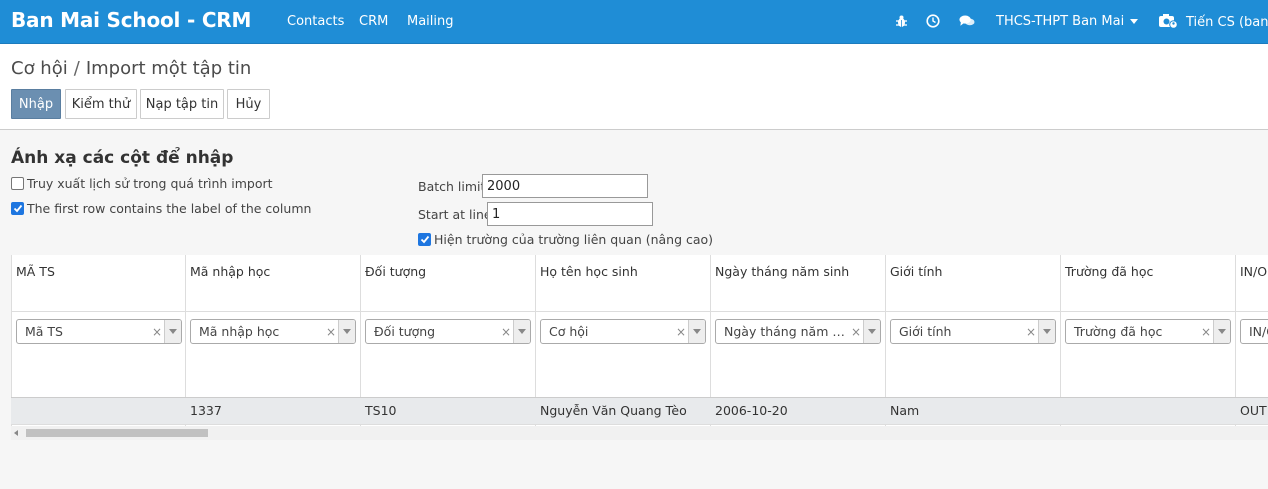  I want to click on column-header: Họ tên học sinh, so click(623, 283).